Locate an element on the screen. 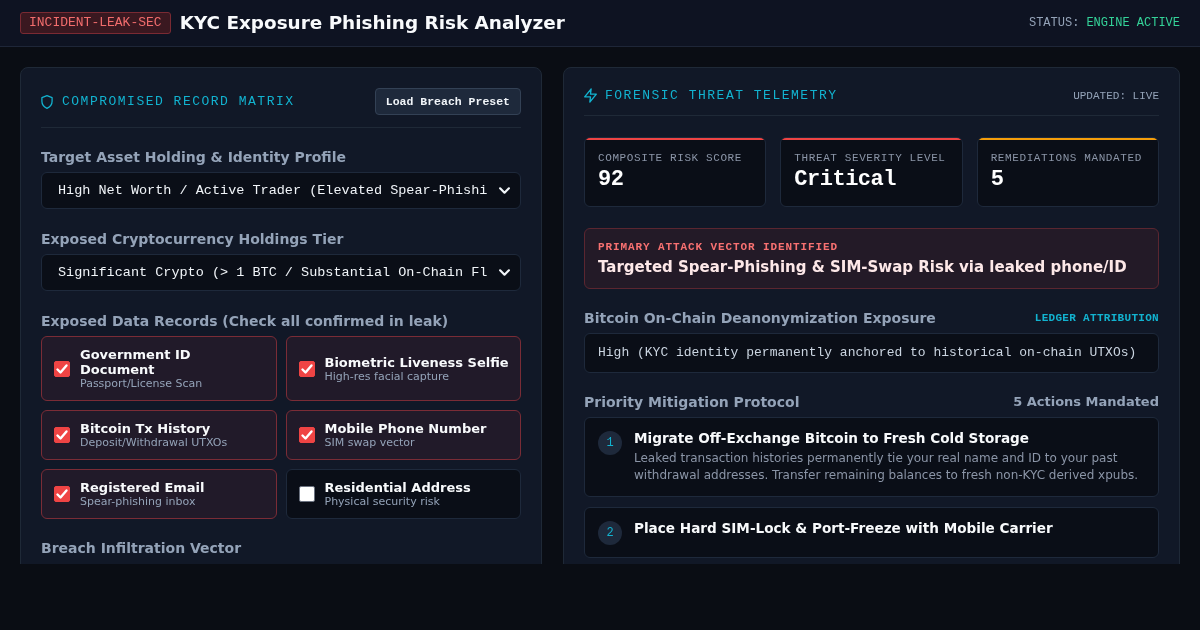 This screenshot has width=1200, height=630. panel-title: COMPROMISED RECORD MATRIX is located at coordinates (178, 101).